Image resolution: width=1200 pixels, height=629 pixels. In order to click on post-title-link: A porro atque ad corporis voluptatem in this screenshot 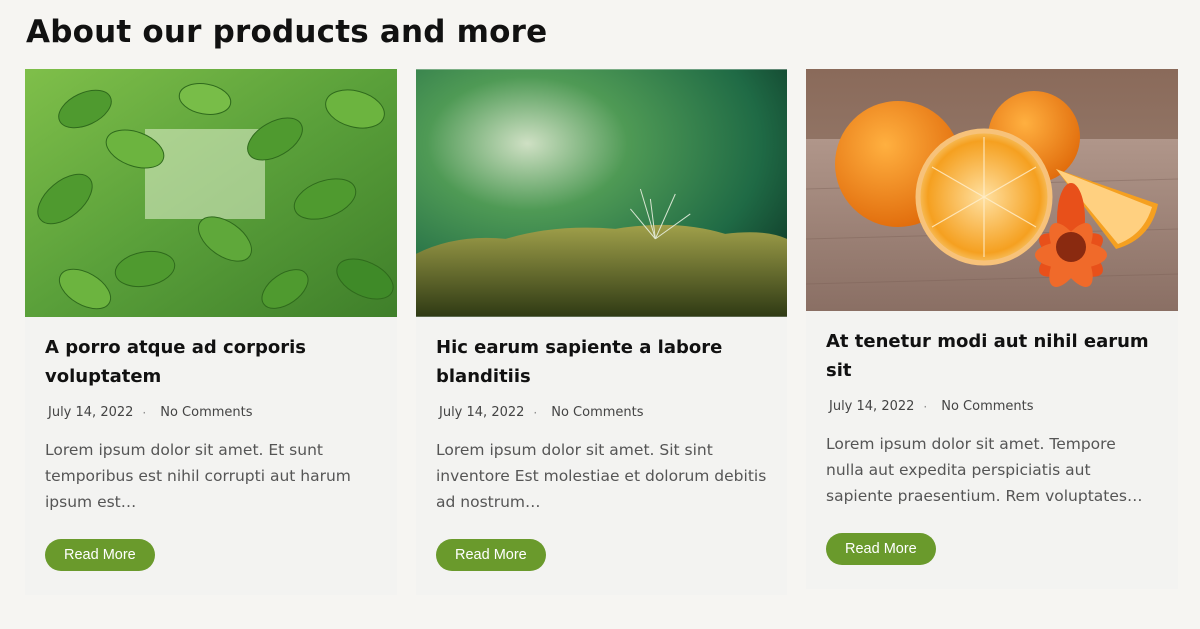, I will do `click(211, 362)`.